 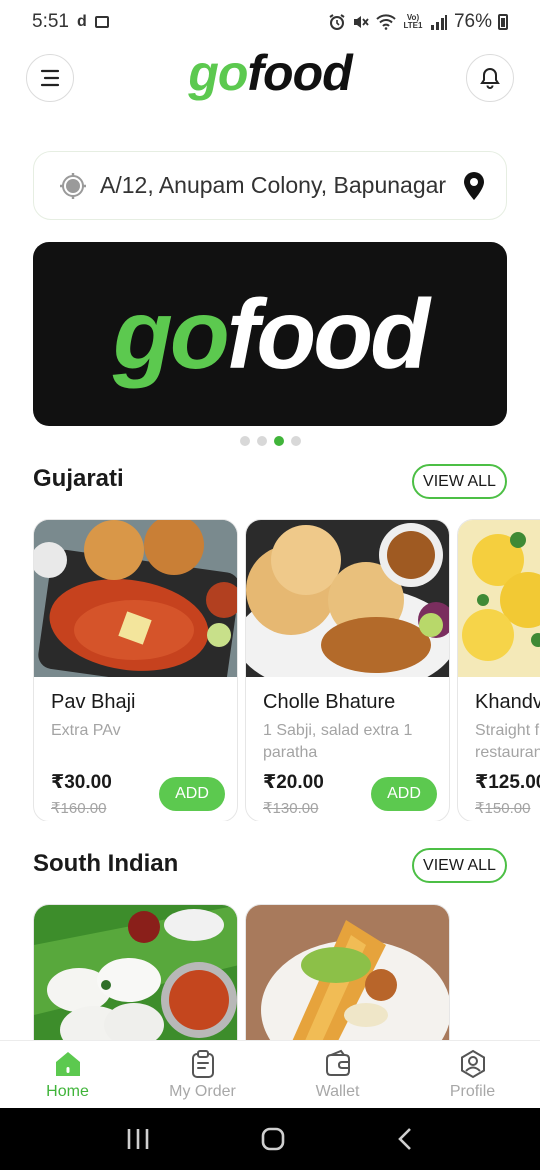 What do you see at coordinates (503, 22) in the screenshot?
I see `battery-icon` at bounding box center [503, 22].